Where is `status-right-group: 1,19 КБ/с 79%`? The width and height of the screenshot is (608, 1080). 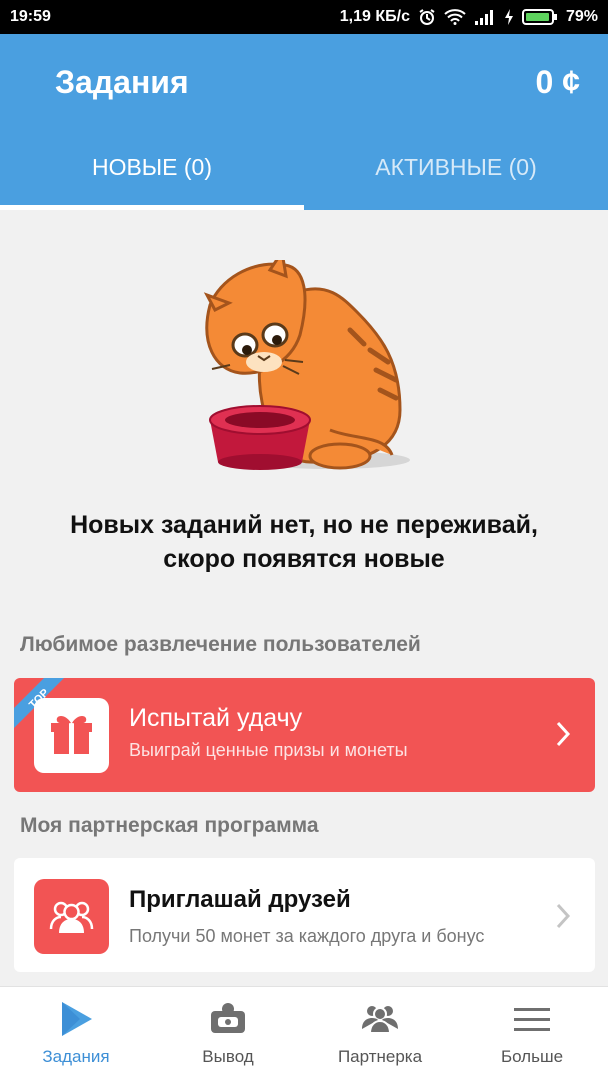 status-right-group: 1,19 КБ/с 79% is located at coordinates (469, 17).